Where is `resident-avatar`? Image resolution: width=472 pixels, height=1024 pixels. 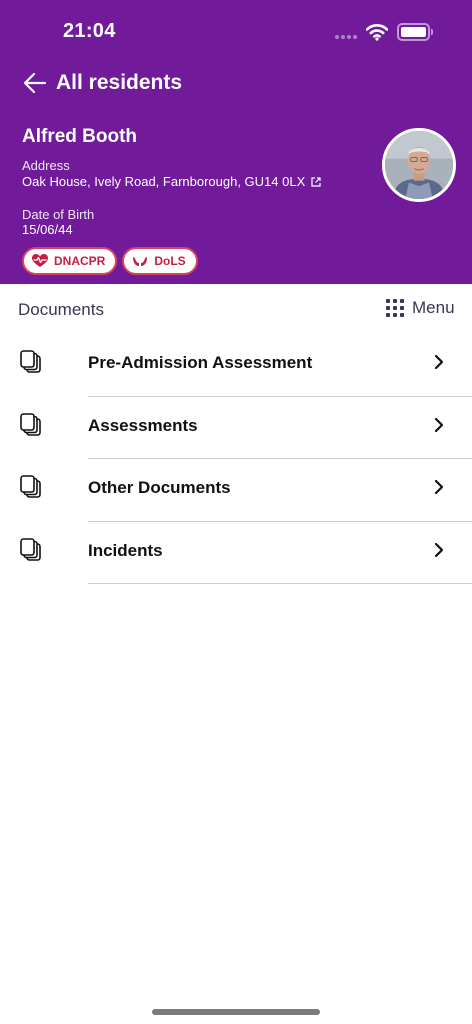 resident-avatar is located at coordinates (419, 165).